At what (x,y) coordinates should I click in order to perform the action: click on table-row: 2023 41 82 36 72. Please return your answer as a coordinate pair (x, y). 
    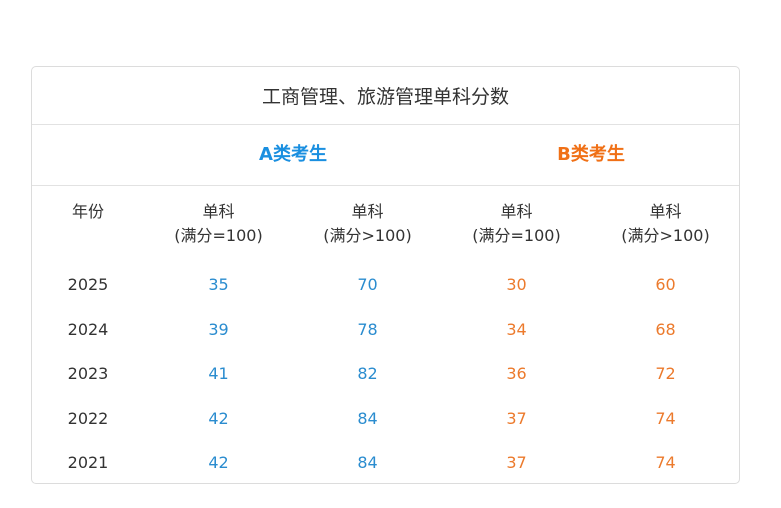
    Looking at the image, I should click on (385, 374).